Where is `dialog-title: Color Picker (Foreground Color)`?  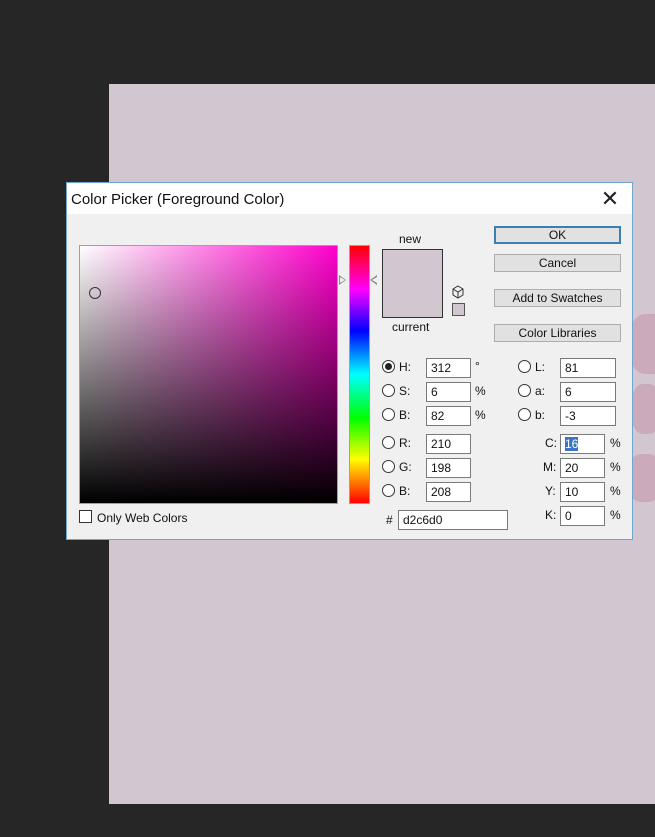
dialog-title: Color Picker (Foreground Color) is located at coordinates (178, 199).